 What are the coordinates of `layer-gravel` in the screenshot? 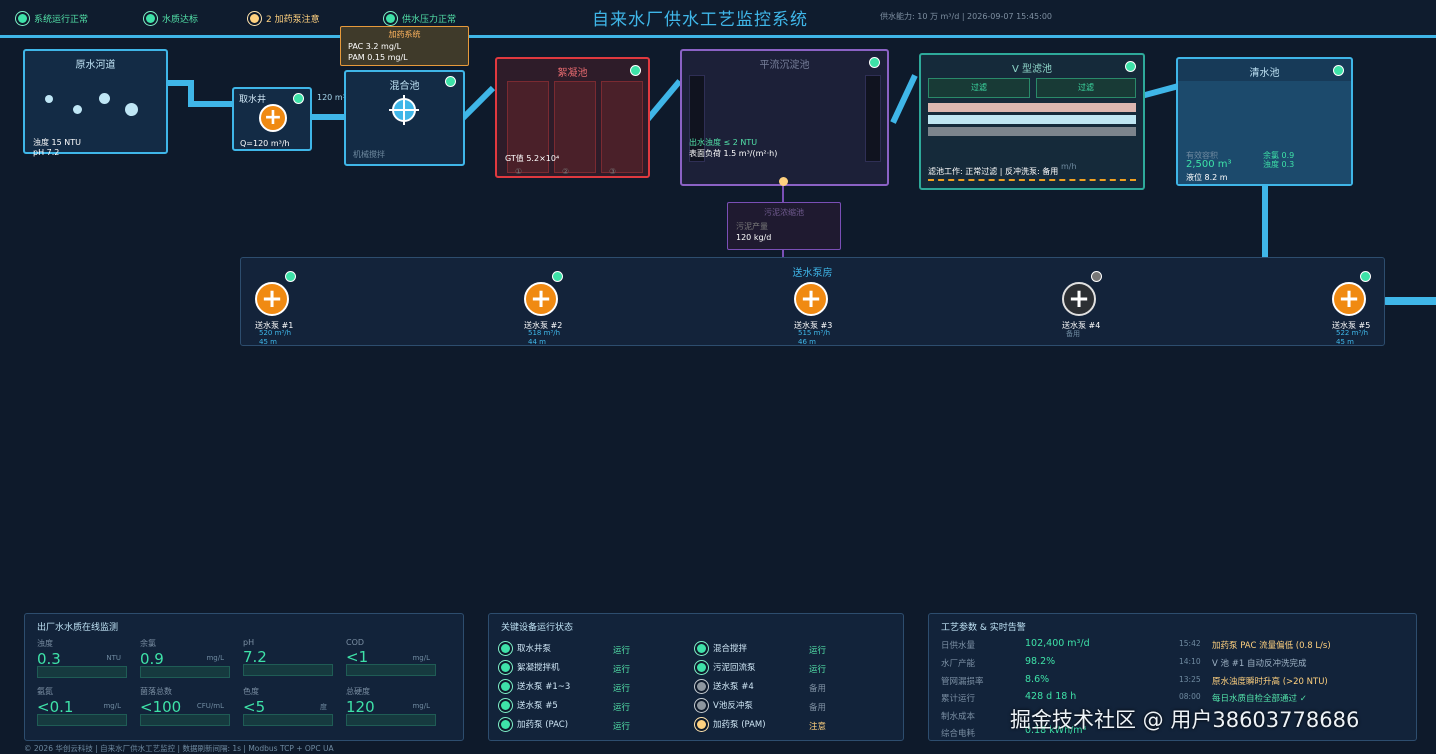 It's located at (1032, 131).